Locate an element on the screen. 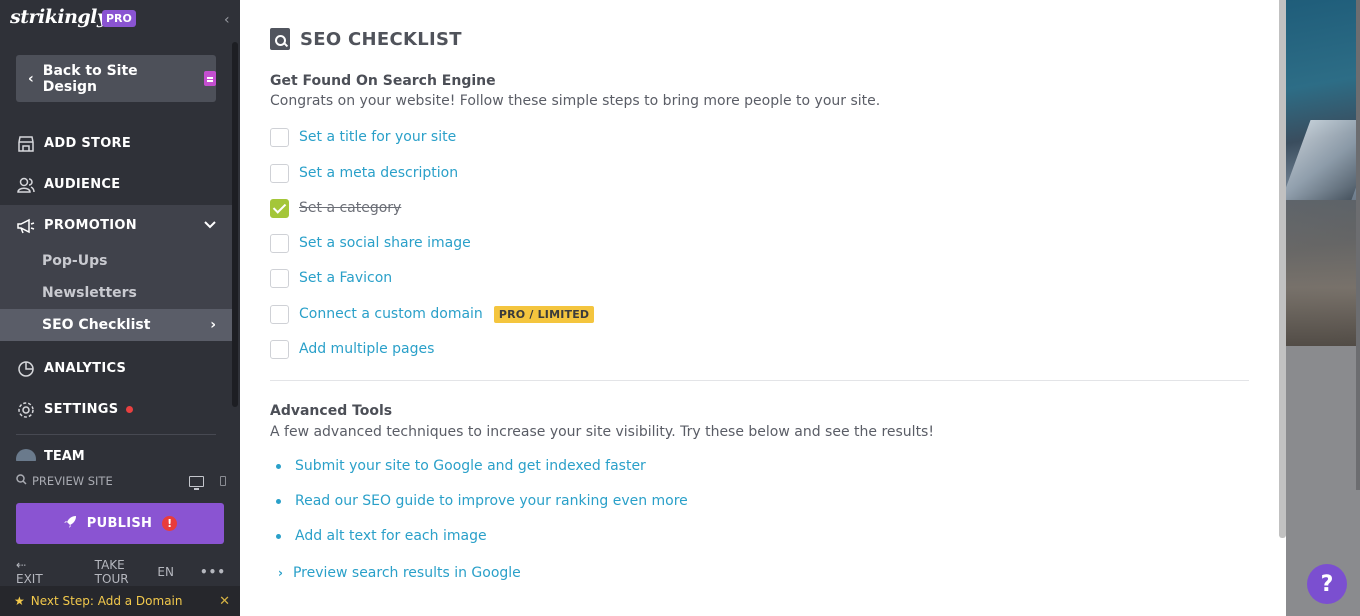  team-avatar is located at coordinates (26, 455).